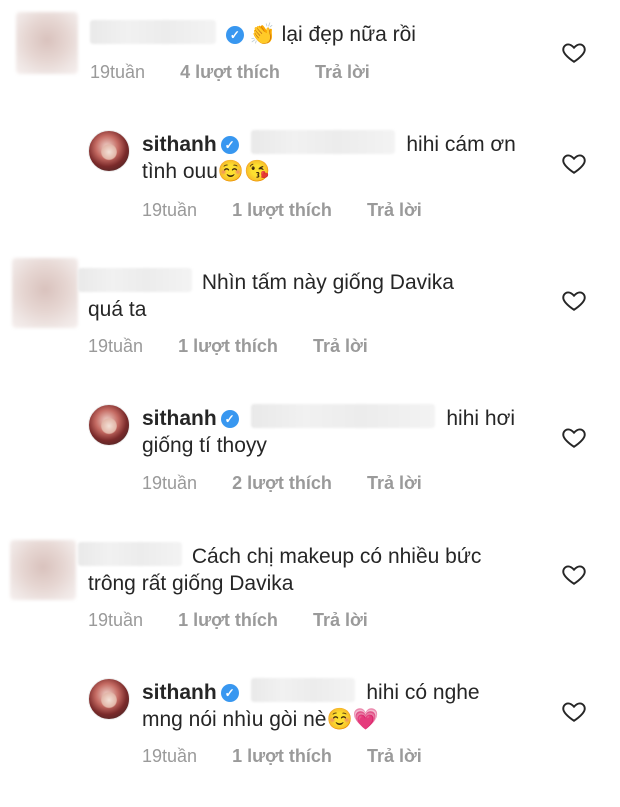 Image resolution: width=620 pixels, height=807 pixels. Describe the element at coordinates (117, 309) in the screenshot. I see `comment-body-line2: quá ta` at that location.